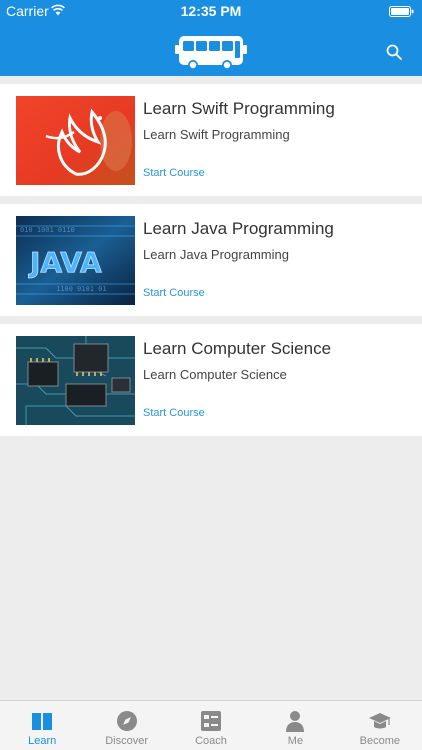  I want to click on course-subtitle: Learn Java Programming, so click(216, 254).